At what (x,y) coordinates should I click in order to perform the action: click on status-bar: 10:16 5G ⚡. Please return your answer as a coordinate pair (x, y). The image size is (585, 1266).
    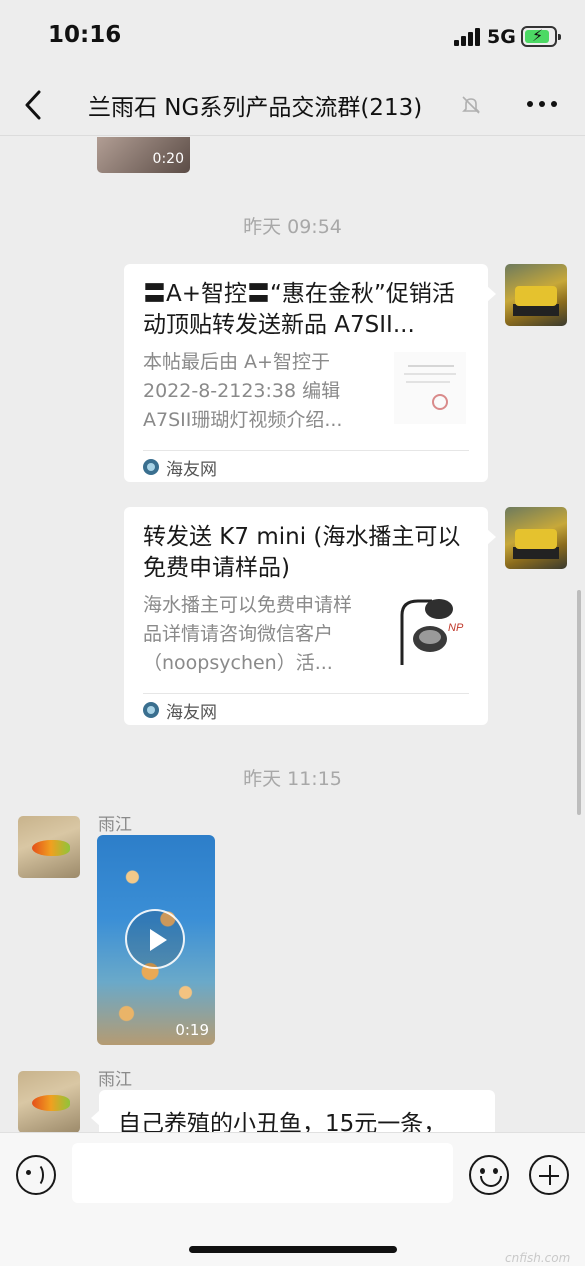
    Looking at the image, I should click on (292, 37).